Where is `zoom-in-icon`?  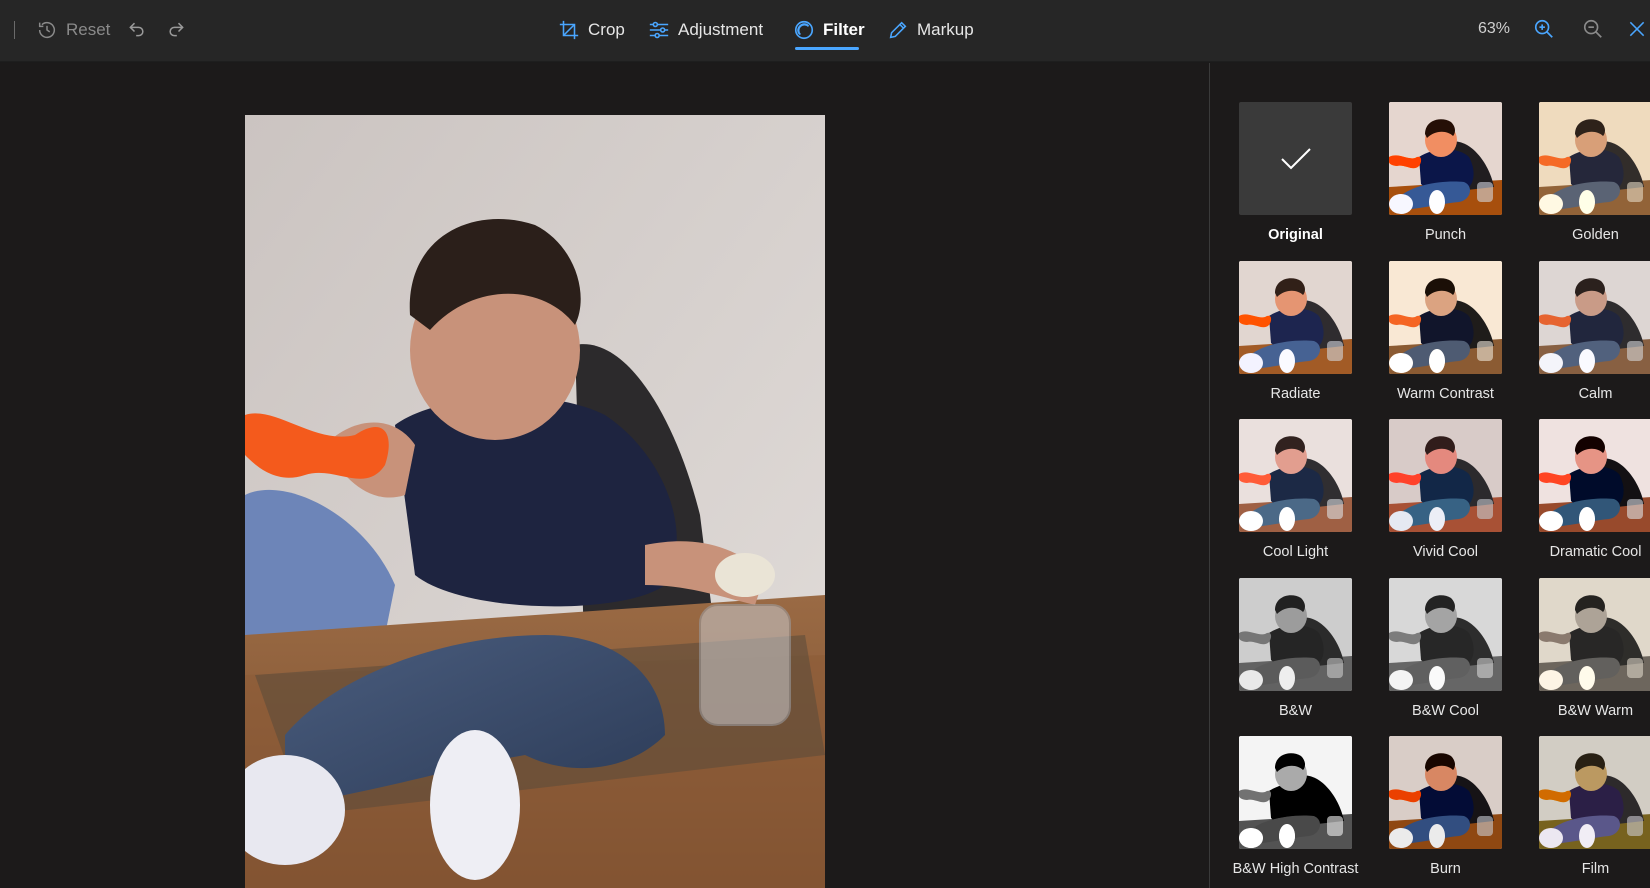 zoom-in-icon is located at coordinates (1543, 28).